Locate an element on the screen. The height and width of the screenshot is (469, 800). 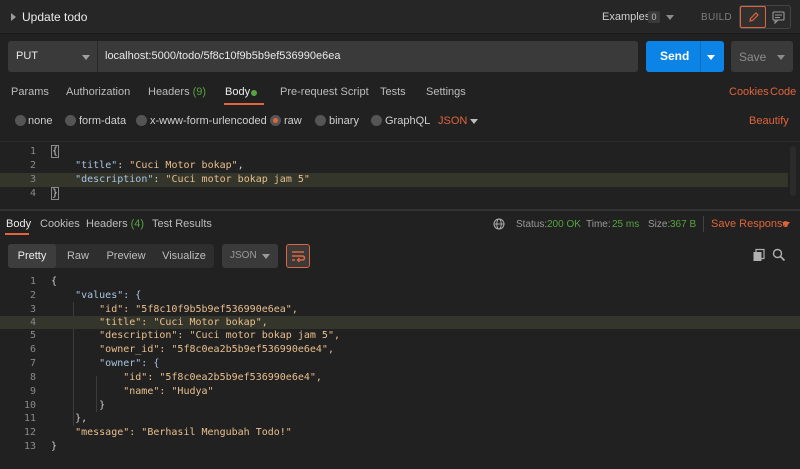
expand-caret-icon is located at coordinates (13, 17).